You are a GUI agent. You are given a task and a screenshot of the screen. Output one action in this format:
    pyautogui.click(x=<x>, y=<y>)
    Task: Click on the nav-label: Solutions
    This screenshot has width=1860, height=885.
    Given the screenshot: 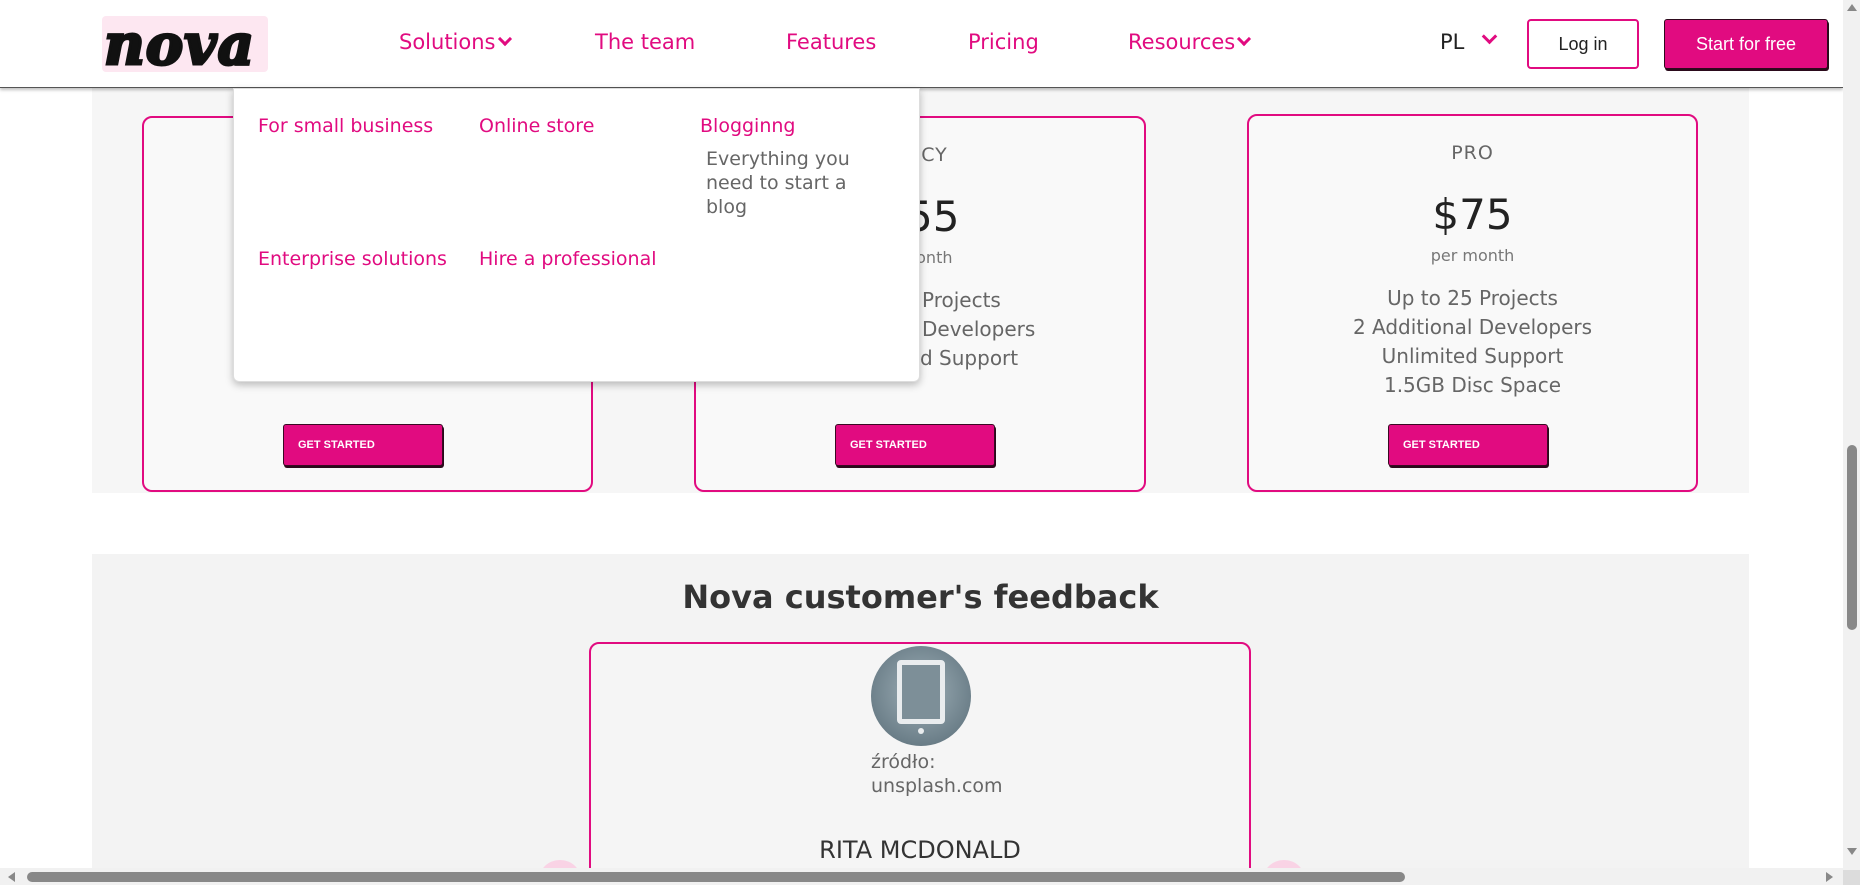 What is the action you would take?
    pyautogui.click(x=447, y=42)
    